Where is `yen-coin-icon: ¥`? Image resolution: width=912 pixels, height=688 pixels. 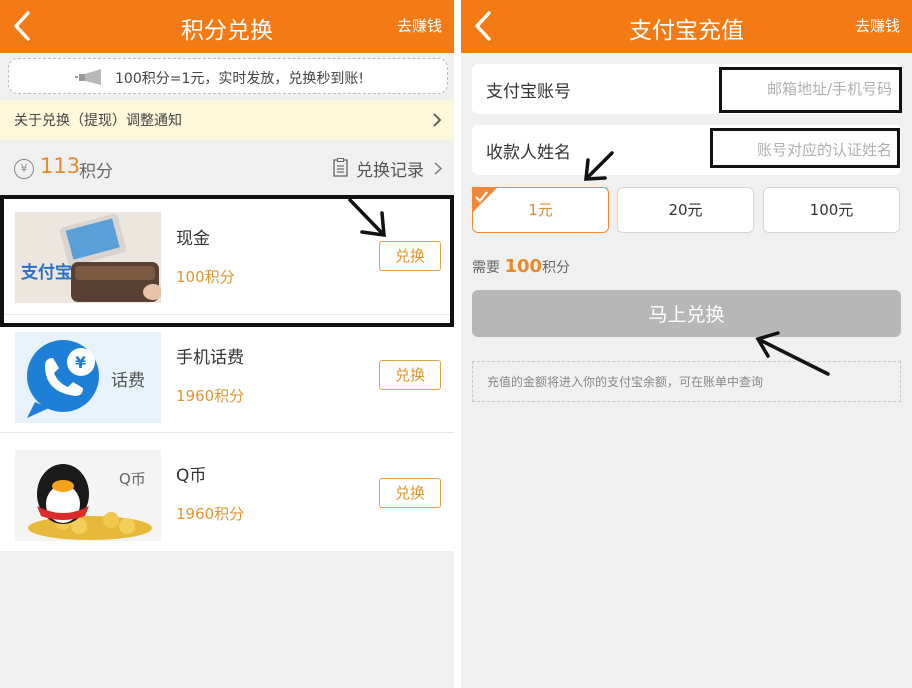
yen-coin-icon: ¥ is located at coordinates (24, 169).